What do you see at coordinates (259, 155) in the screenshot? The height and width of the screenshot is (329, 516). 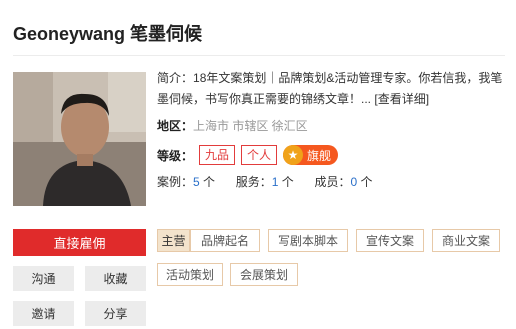 I see `grade-tag-type: 个人` at bounding box center [259, 155].